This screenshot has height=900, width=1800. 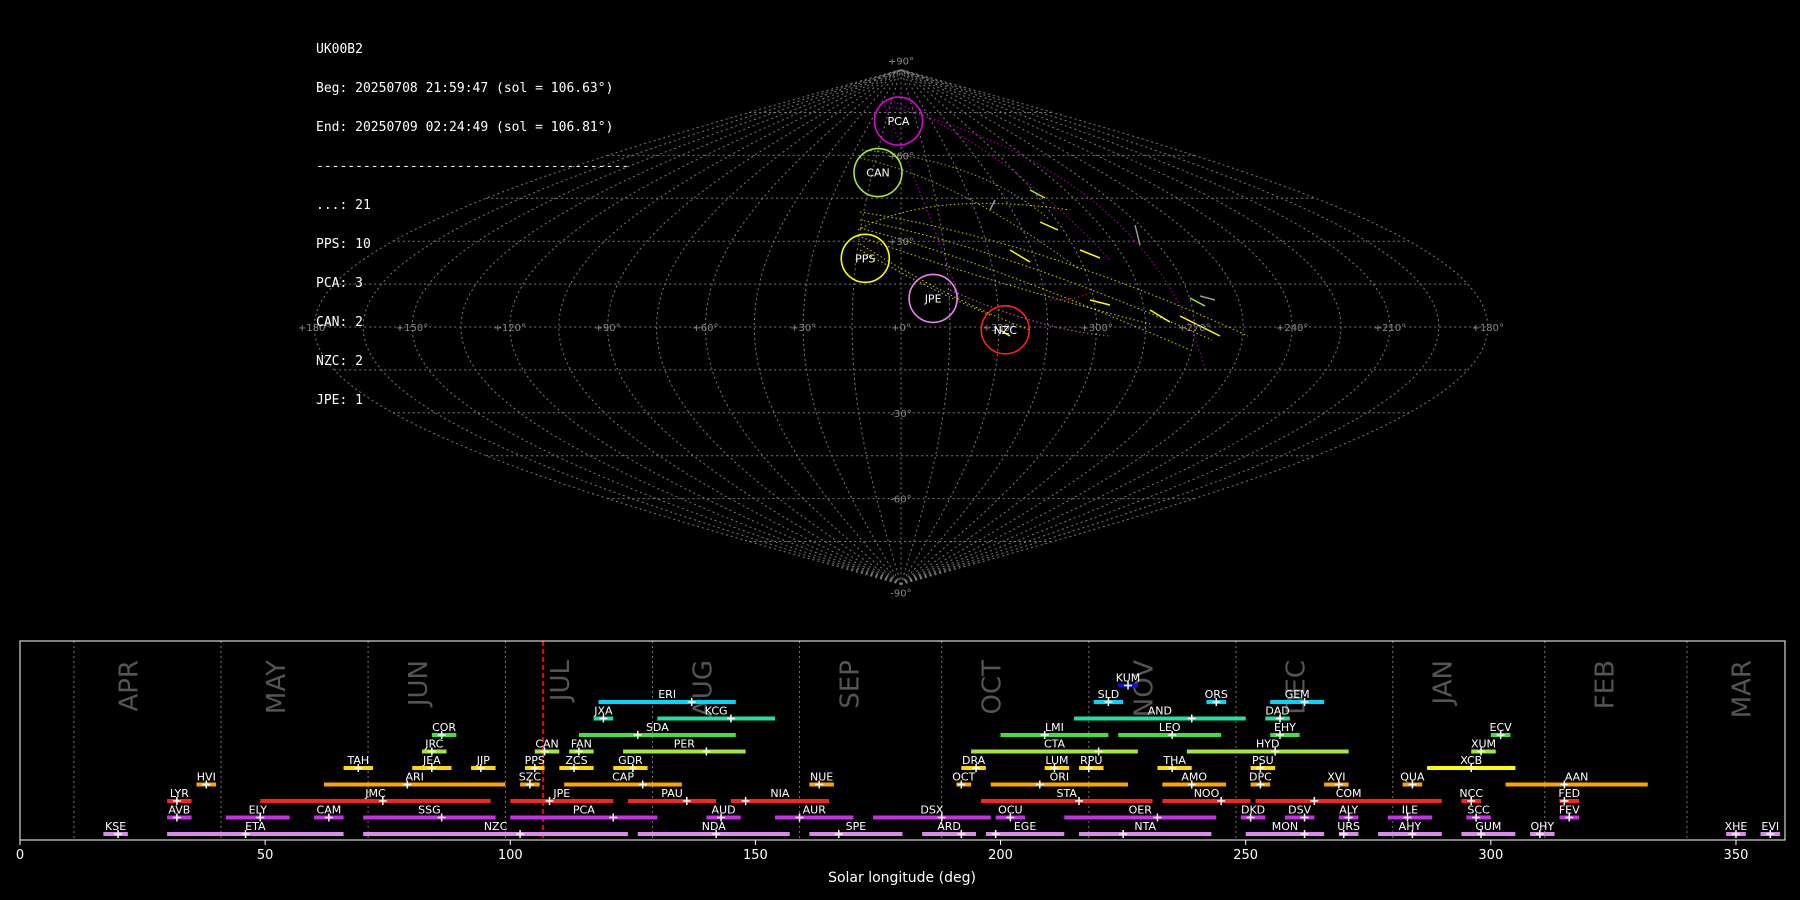 What do you see at coordinates (1471, 793) in the screenshot?
I see `shower-label-ncc: NCC` at bounding box center [1471, 793].